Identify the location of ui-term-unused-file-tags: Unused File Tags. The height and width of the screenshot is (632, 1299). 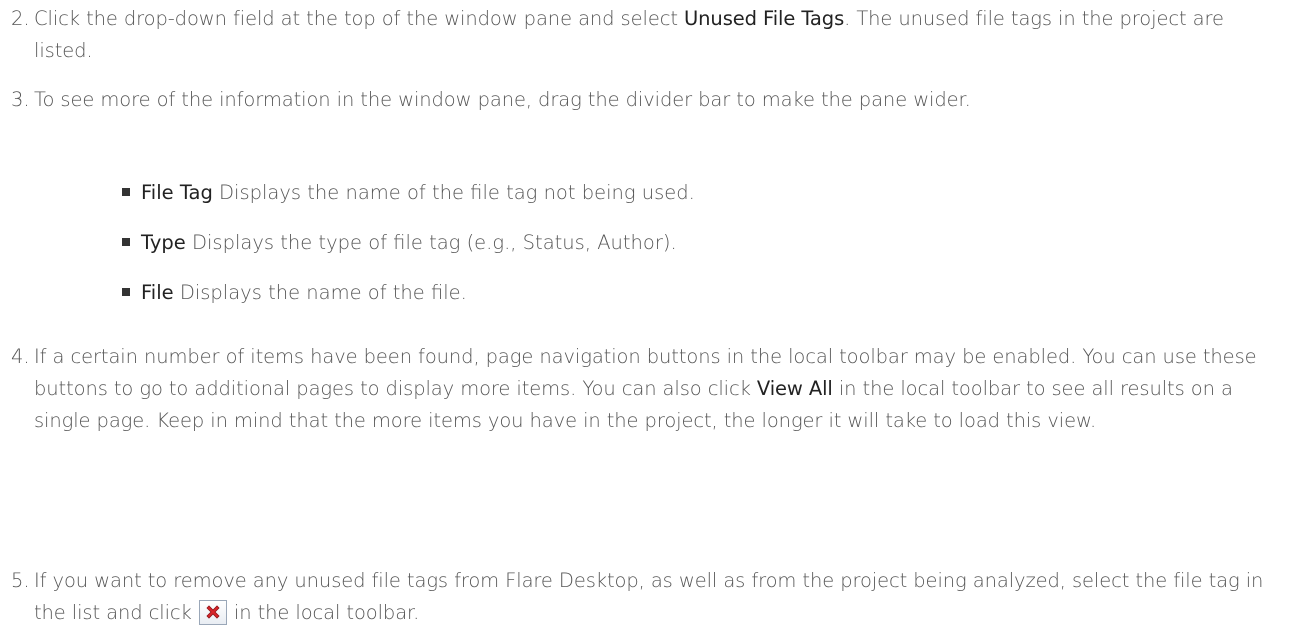
(764, 18).